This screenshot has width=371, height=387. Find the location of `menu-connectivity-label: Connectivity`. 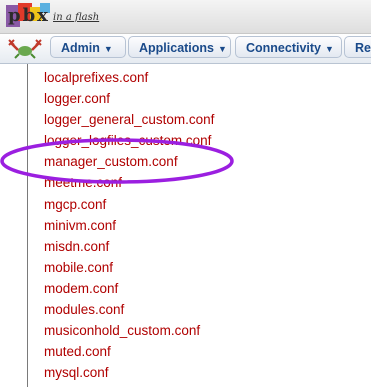

menu-connectivity-label: Connectivity is located at coordinates (284, 48).